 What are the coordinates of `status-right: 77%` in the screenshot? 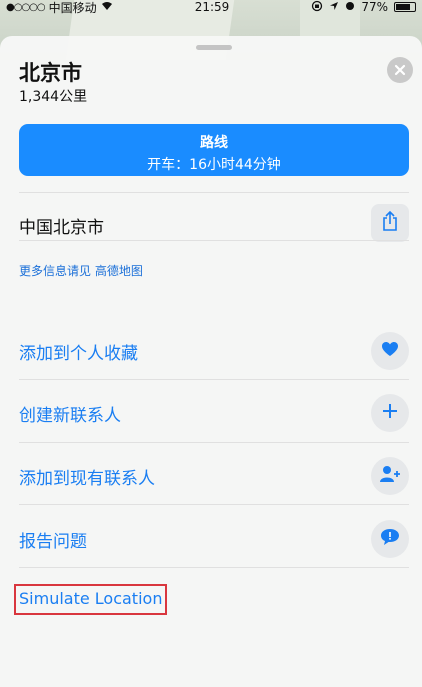 It's located at (363, 7).